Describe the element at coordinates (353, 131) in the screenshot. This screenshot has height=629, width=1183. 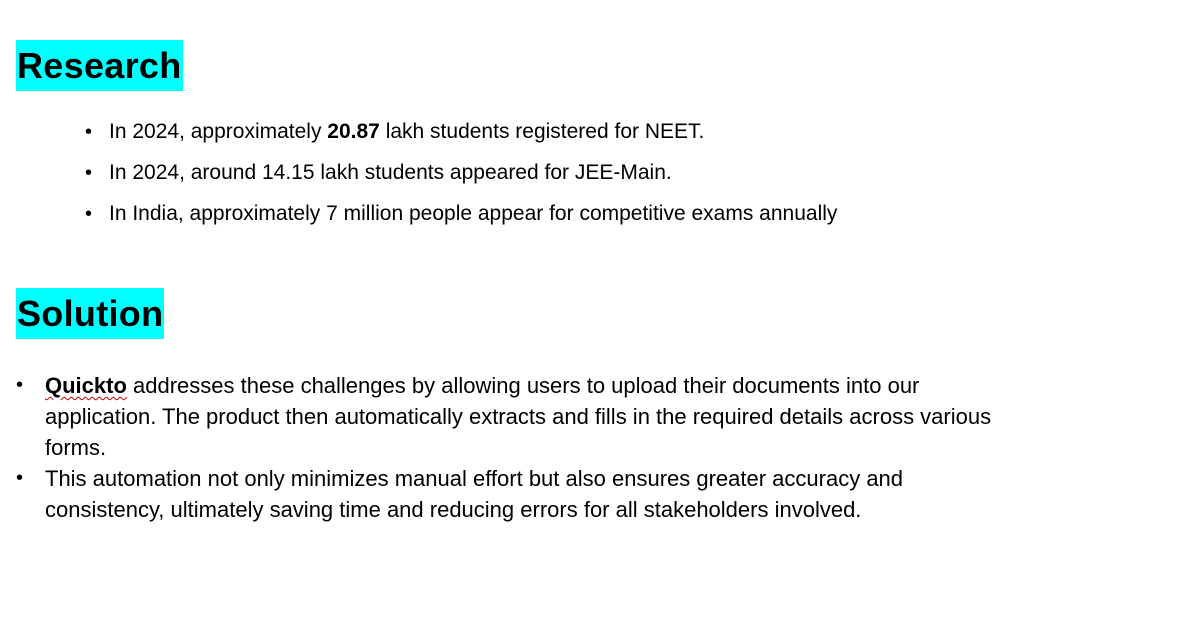
I see `highlighted-number: 20.87` at that location.